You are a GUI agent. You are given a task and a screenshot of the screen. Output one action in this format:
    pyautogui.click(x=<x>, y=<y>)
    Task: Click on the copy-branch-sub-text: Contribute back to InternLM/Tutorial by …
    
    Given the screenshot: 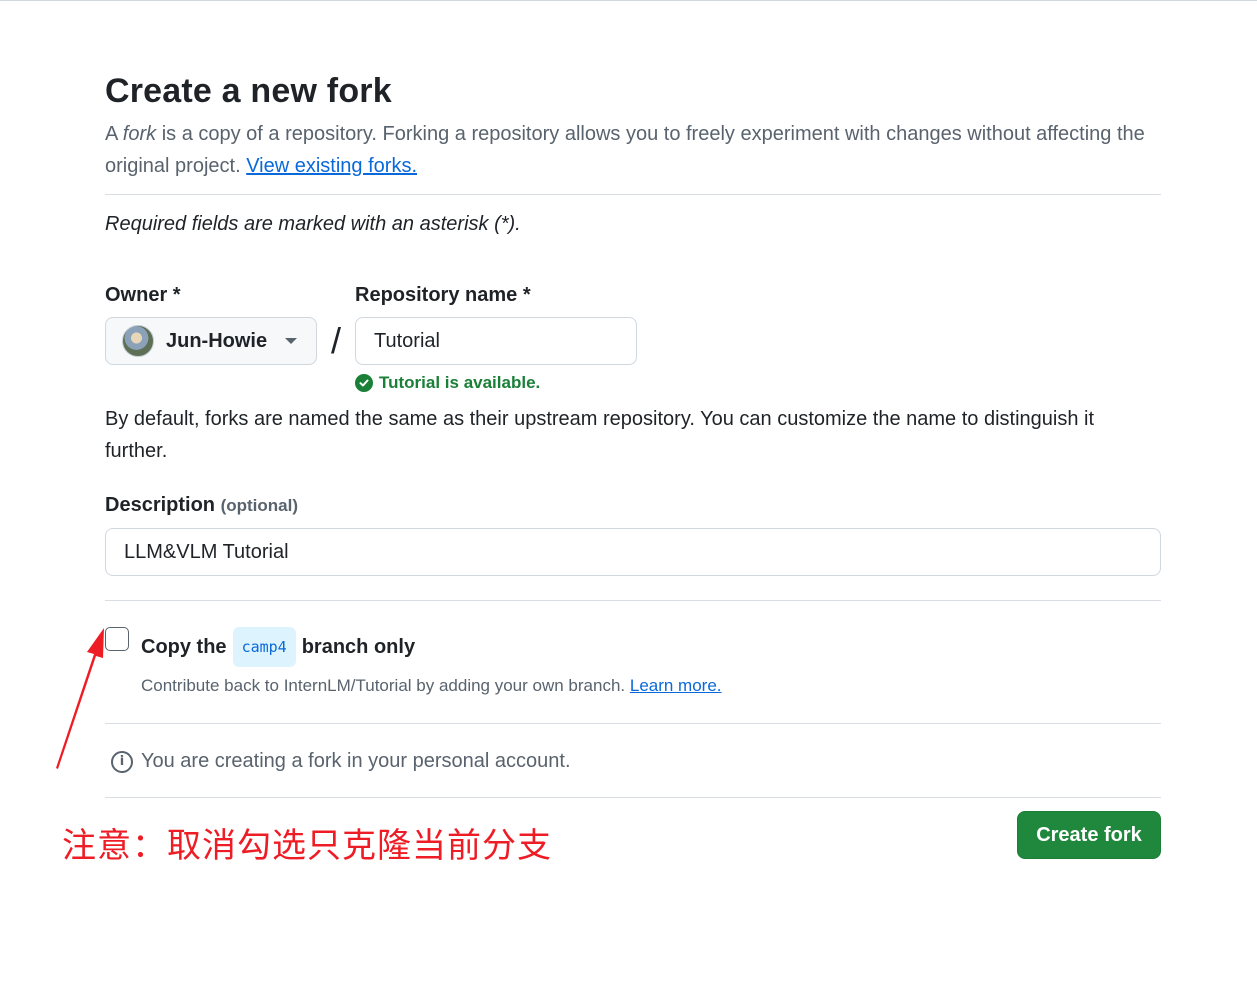 What is the action you would take?
    pyautogui.click(x=385, y=685)
    